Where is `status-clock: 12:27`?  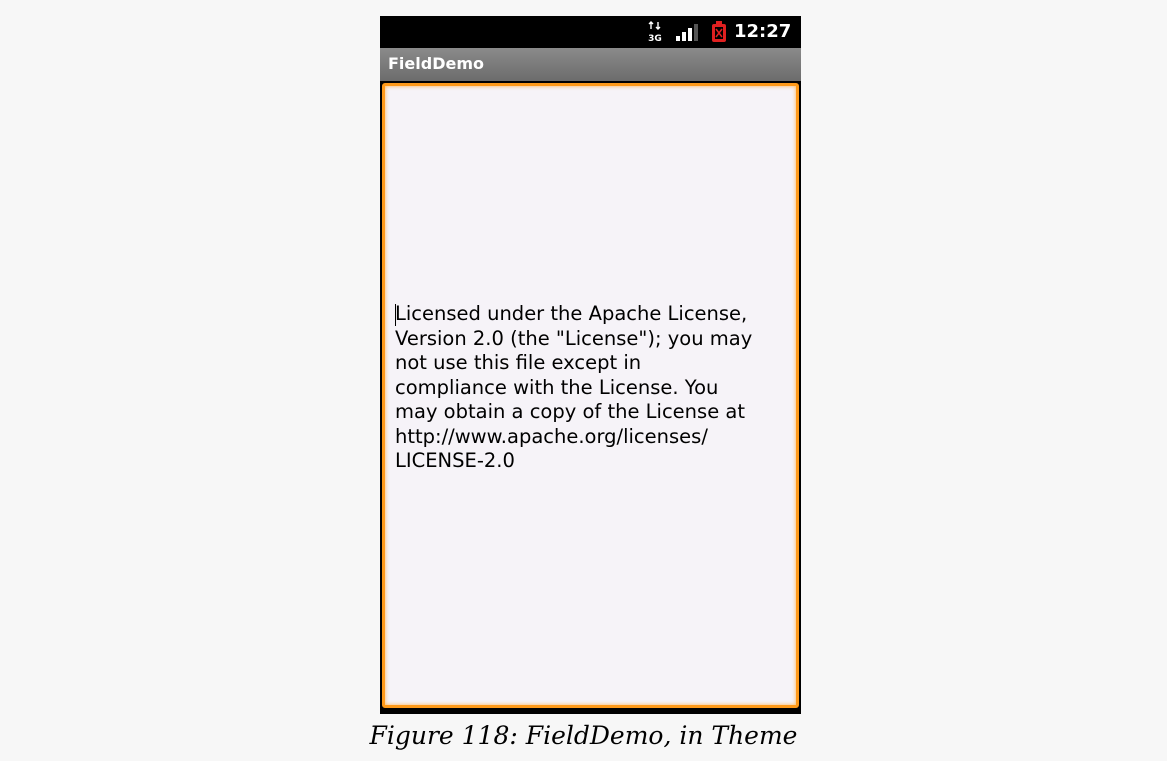
status-clock: 12:27 is located at coordinates (763, 31).